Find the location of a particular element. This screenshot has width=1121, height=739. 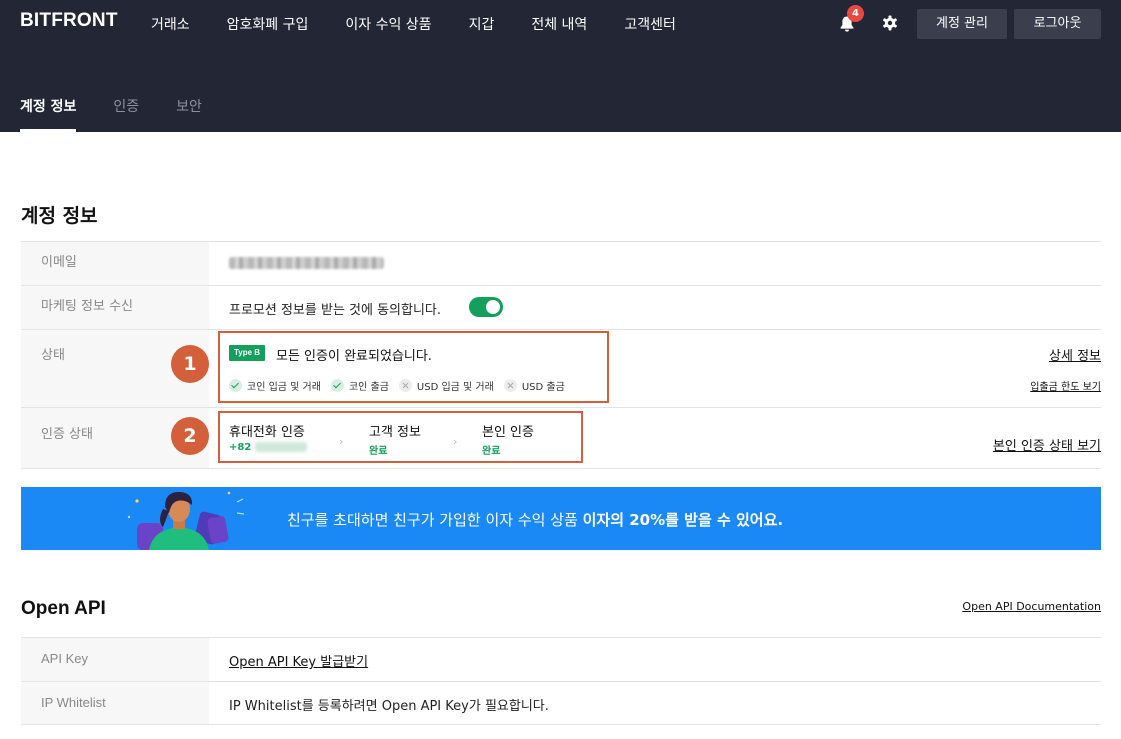

nav-history: 전체 내역 is located at coordinates (559, 24).